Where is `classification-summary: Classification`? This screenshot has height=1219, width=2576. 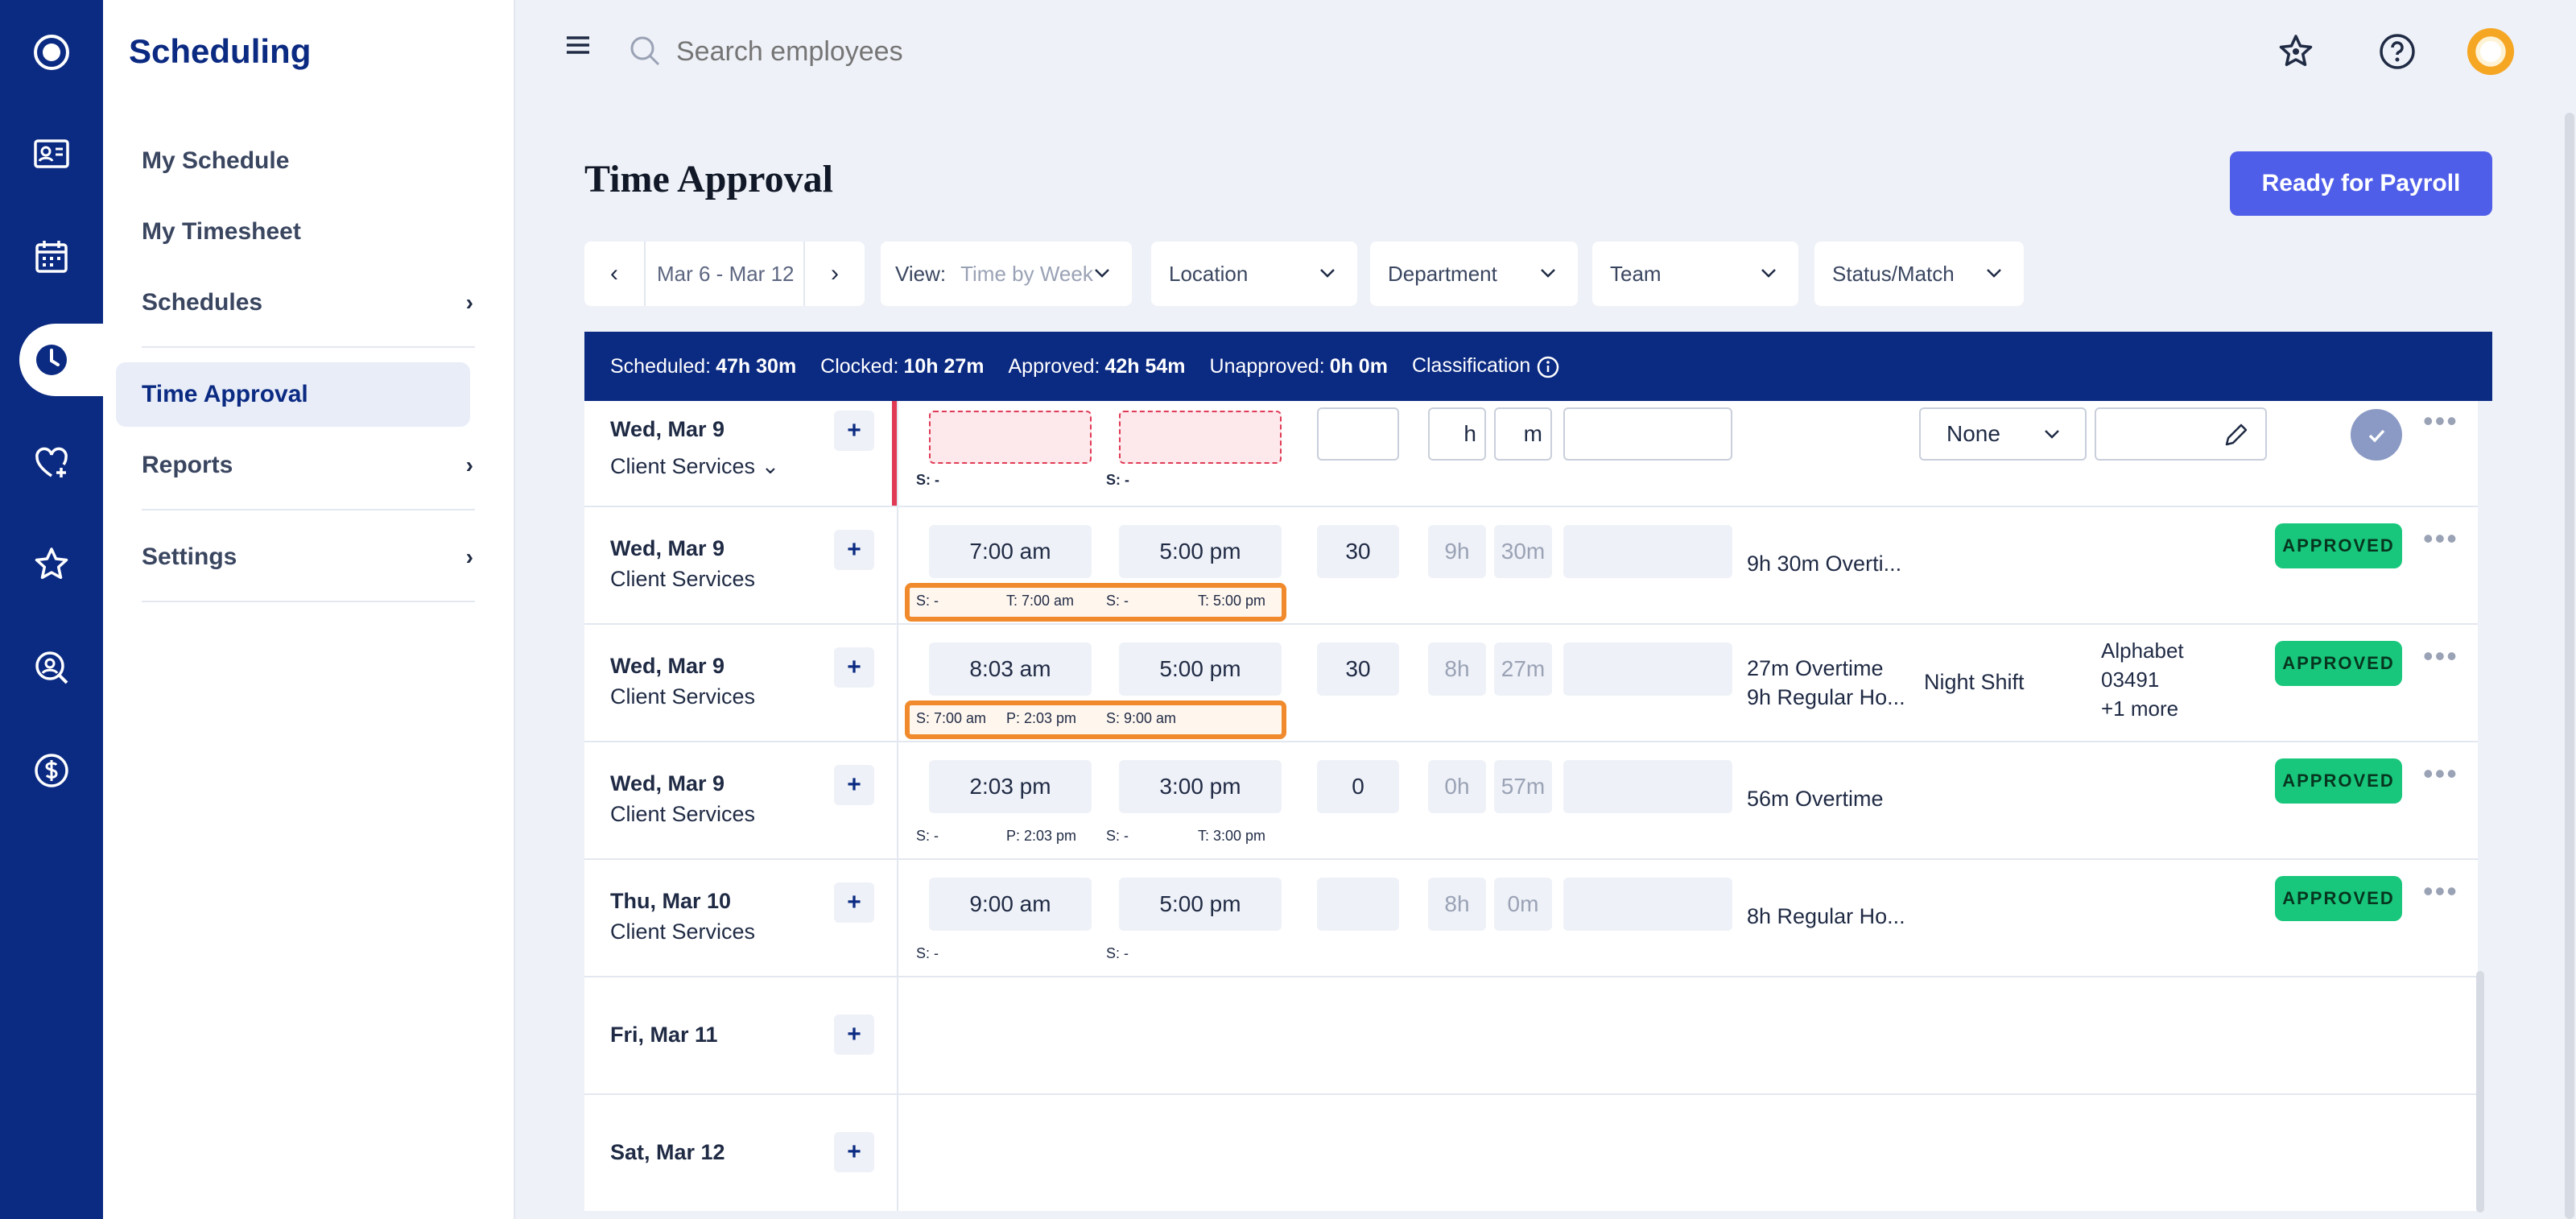 classification-summary: Classification is located at coordinates (1485, 366).